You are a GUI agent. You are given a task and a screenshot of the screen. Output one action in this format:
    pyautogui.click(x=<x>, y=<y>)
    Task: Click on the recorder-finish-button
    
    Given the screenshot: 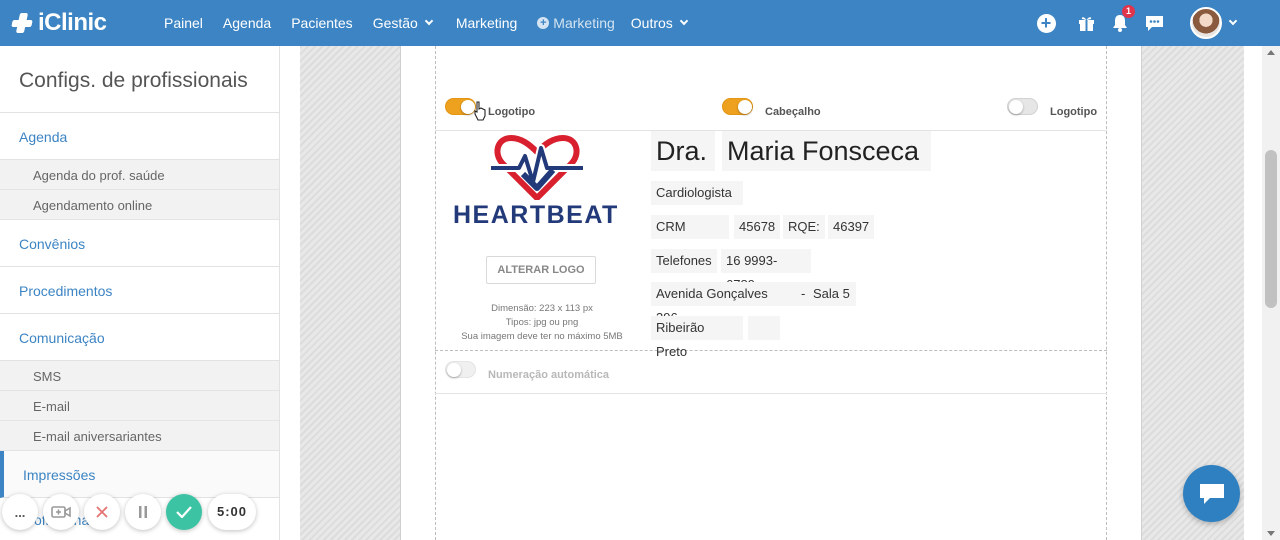 What is the action you would take?
    pyautogui.click(x=184, y=512)
    